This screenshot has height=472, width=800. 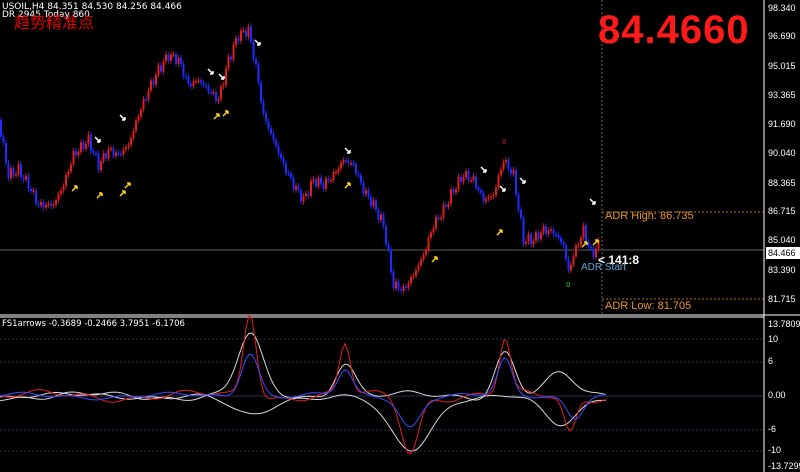 I want to click on price-tick: 86.715, so click(x=782, y=211).